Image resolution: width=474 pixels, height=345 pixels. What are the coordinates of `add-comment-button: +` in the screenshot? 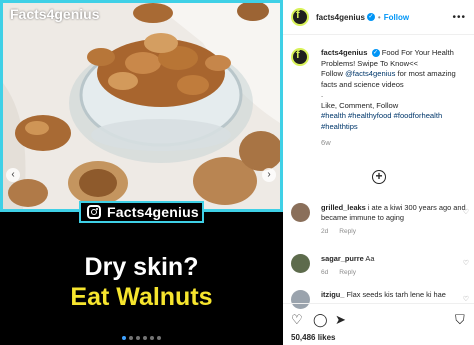 It's located at (379, 177).